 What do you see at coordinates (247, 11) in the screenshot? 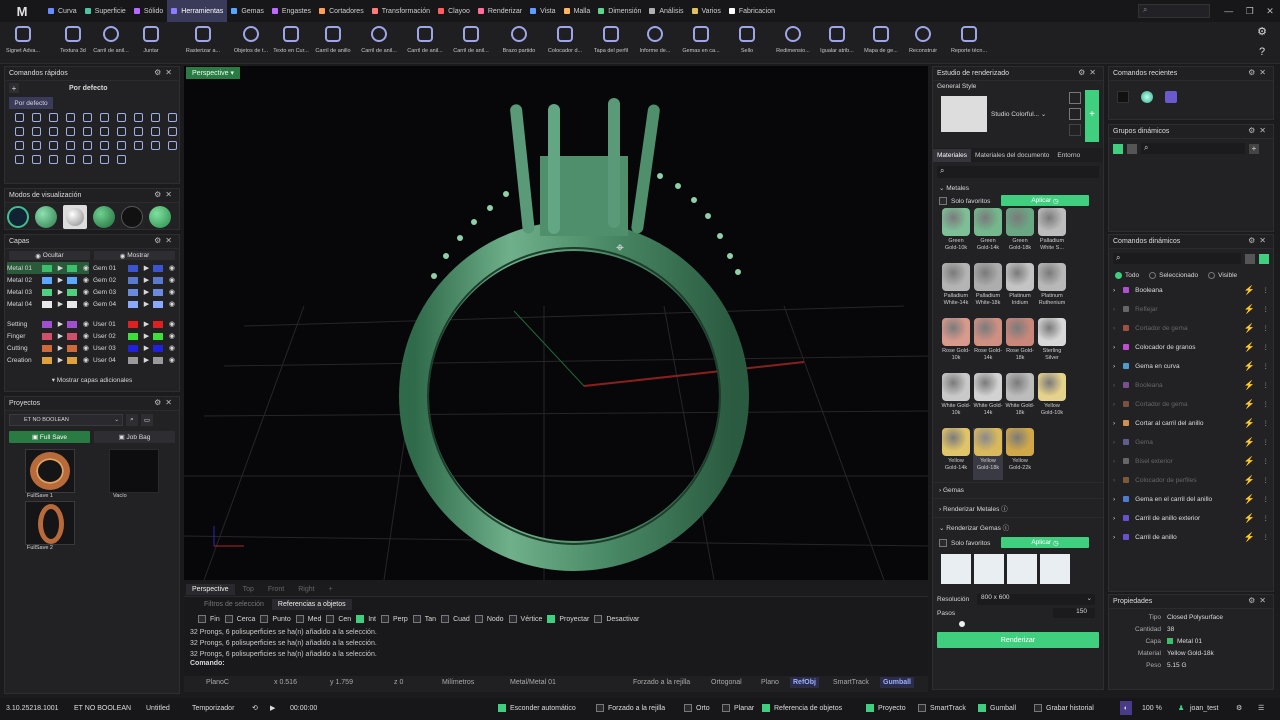
I see `menu-tab: Gemas` at bounding box center [247, 11].